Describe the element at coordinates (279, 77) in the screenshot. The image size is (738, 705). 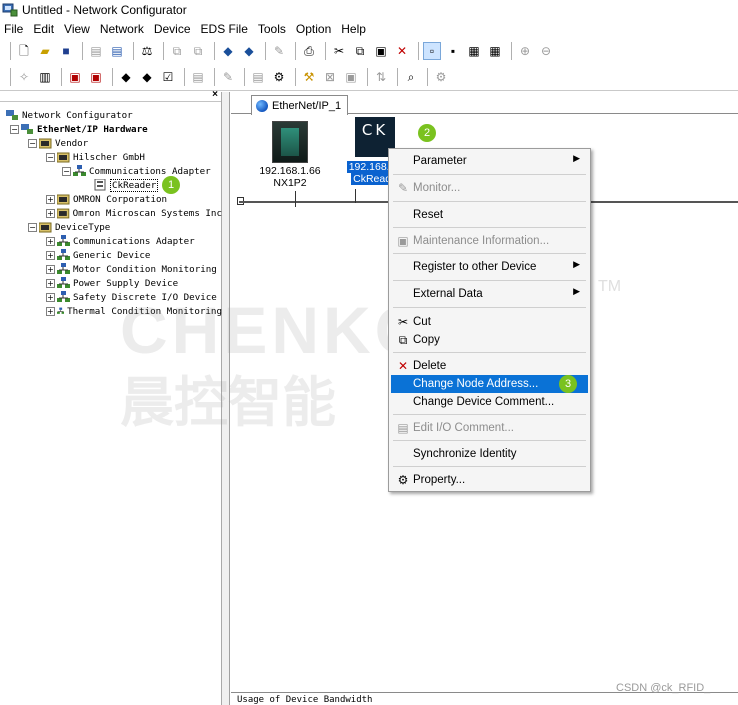
I see `property-icon: ⚙` at that location.